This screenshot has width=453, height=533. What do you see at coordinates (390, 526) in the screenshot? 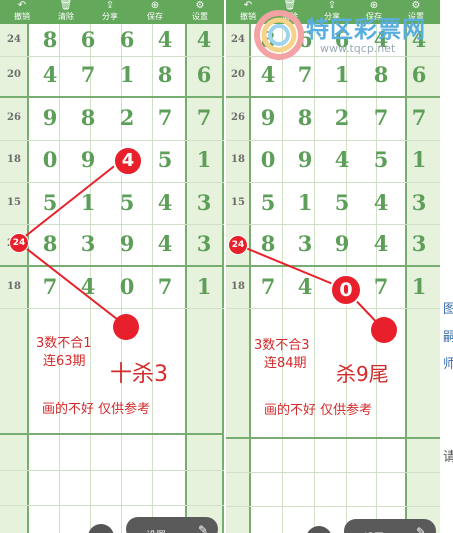
I see `settings-pill-right: 设置 ✎` at bounding box center [390, 526].